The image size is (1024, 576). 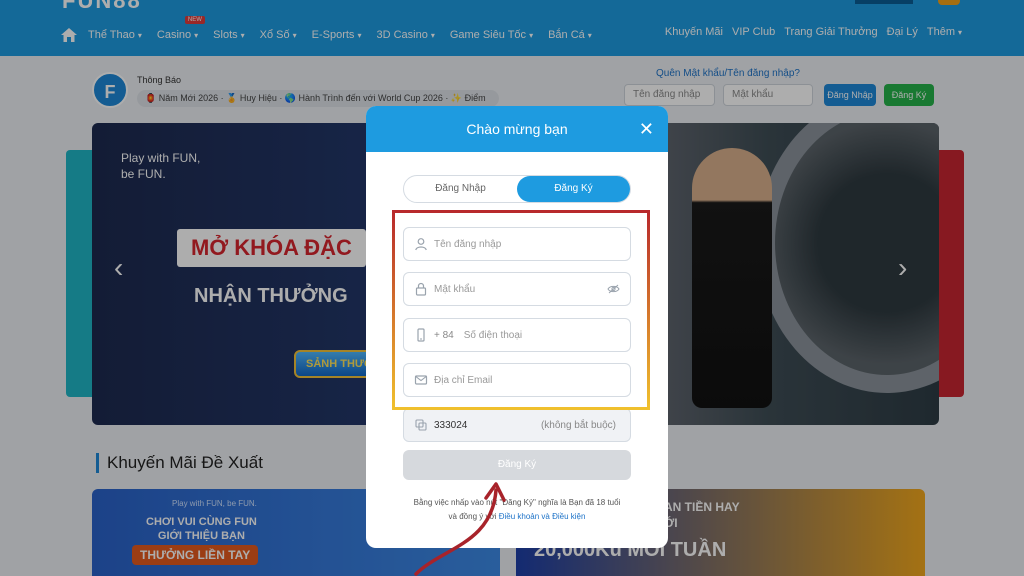 I want to click on annotation-arrow-icon, so click(x=460, y=529).